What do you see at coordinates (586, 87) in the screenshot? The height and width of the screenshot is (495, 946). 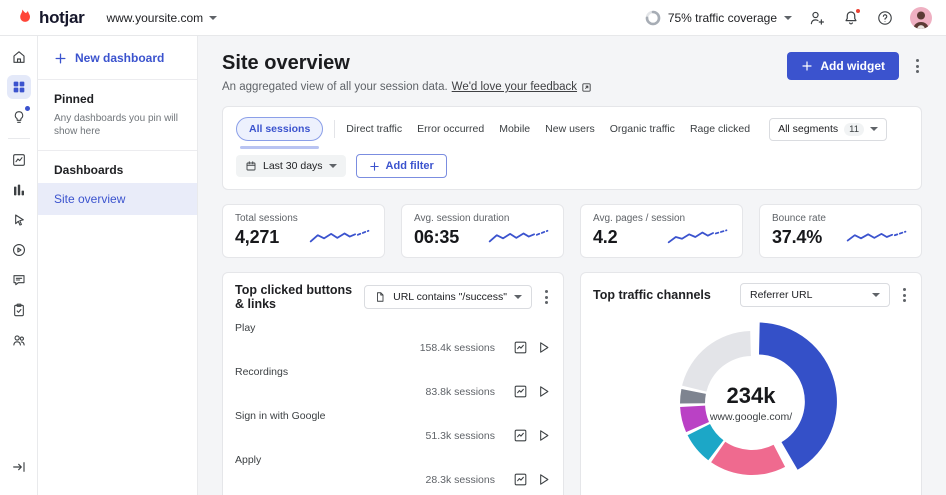 I see `external-link-icon` at bounding box center [586, 87].